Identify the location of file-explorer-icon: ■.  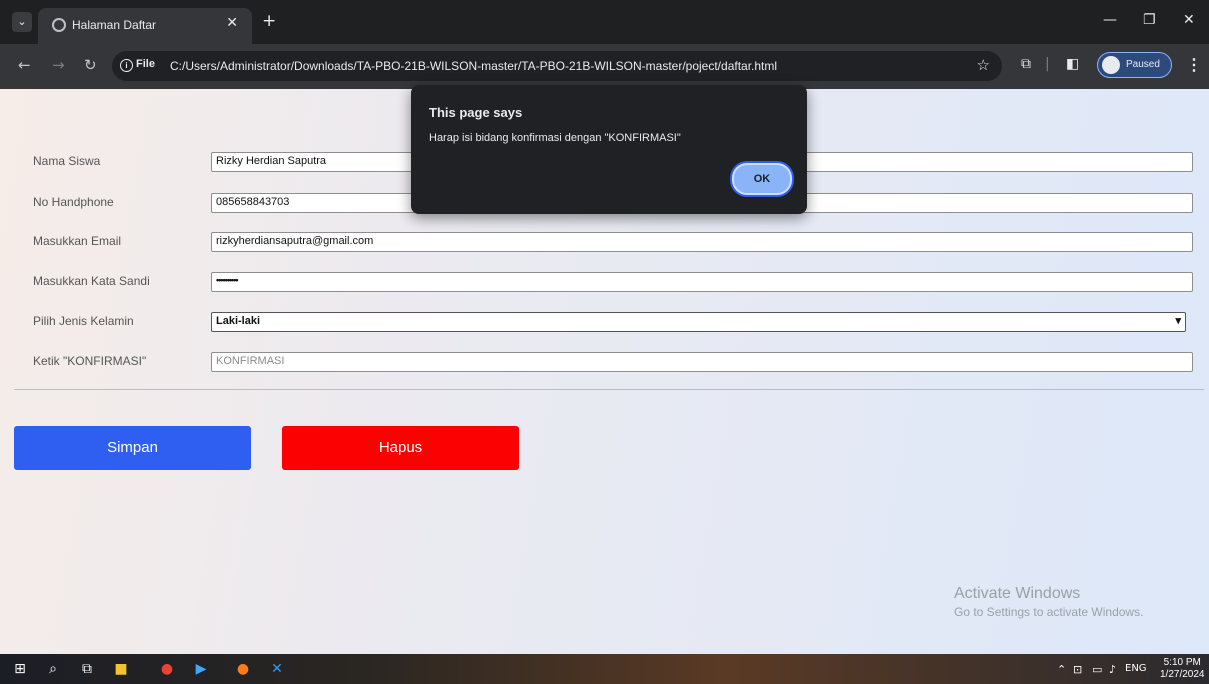
(121, 669).